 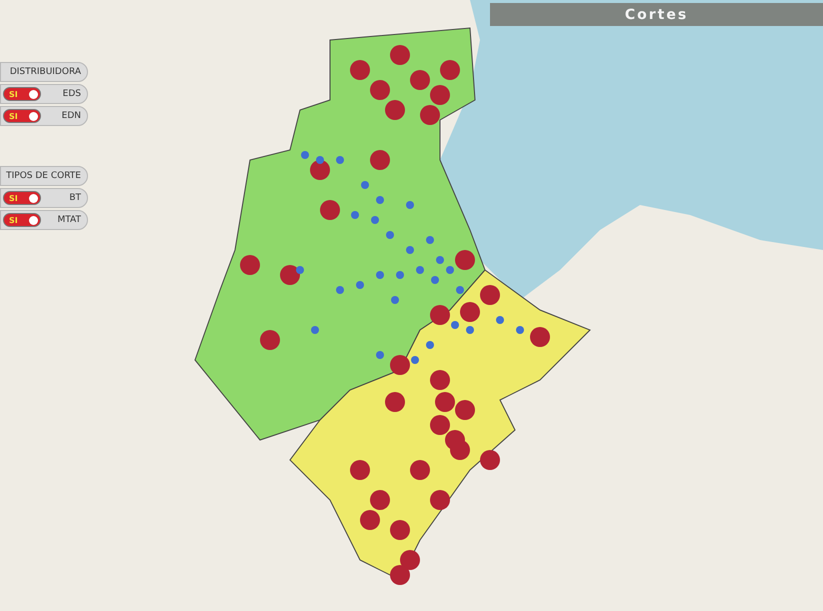 I want to click on filter-label: BT, so click(x=75, y=198).